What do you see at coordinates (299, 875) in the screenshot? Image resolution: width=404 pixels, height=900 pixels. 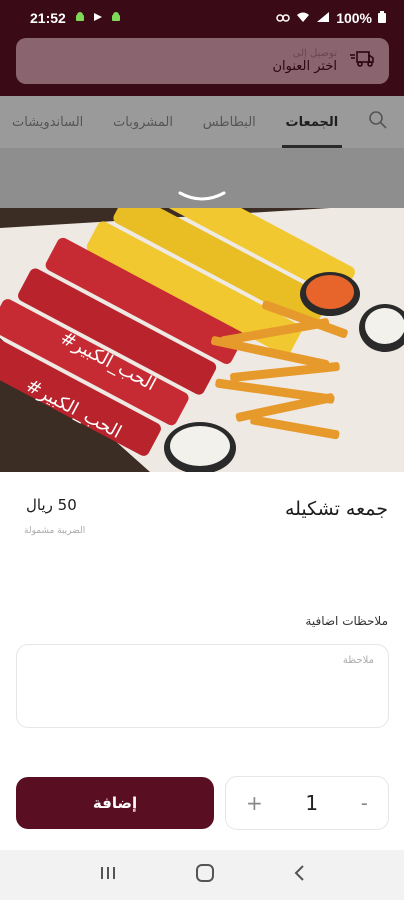 I see `back-icon` at bounding box center [299, 875].